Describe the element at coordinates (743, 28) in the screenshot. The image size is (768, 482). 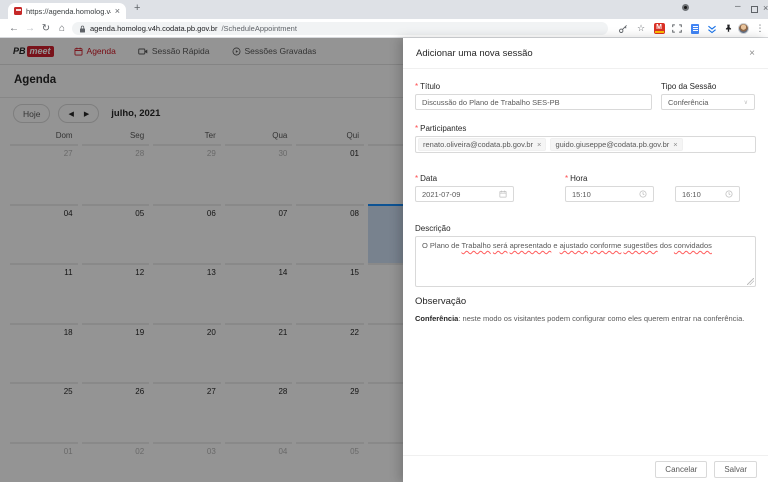
I see `profile-avatar` at that location.